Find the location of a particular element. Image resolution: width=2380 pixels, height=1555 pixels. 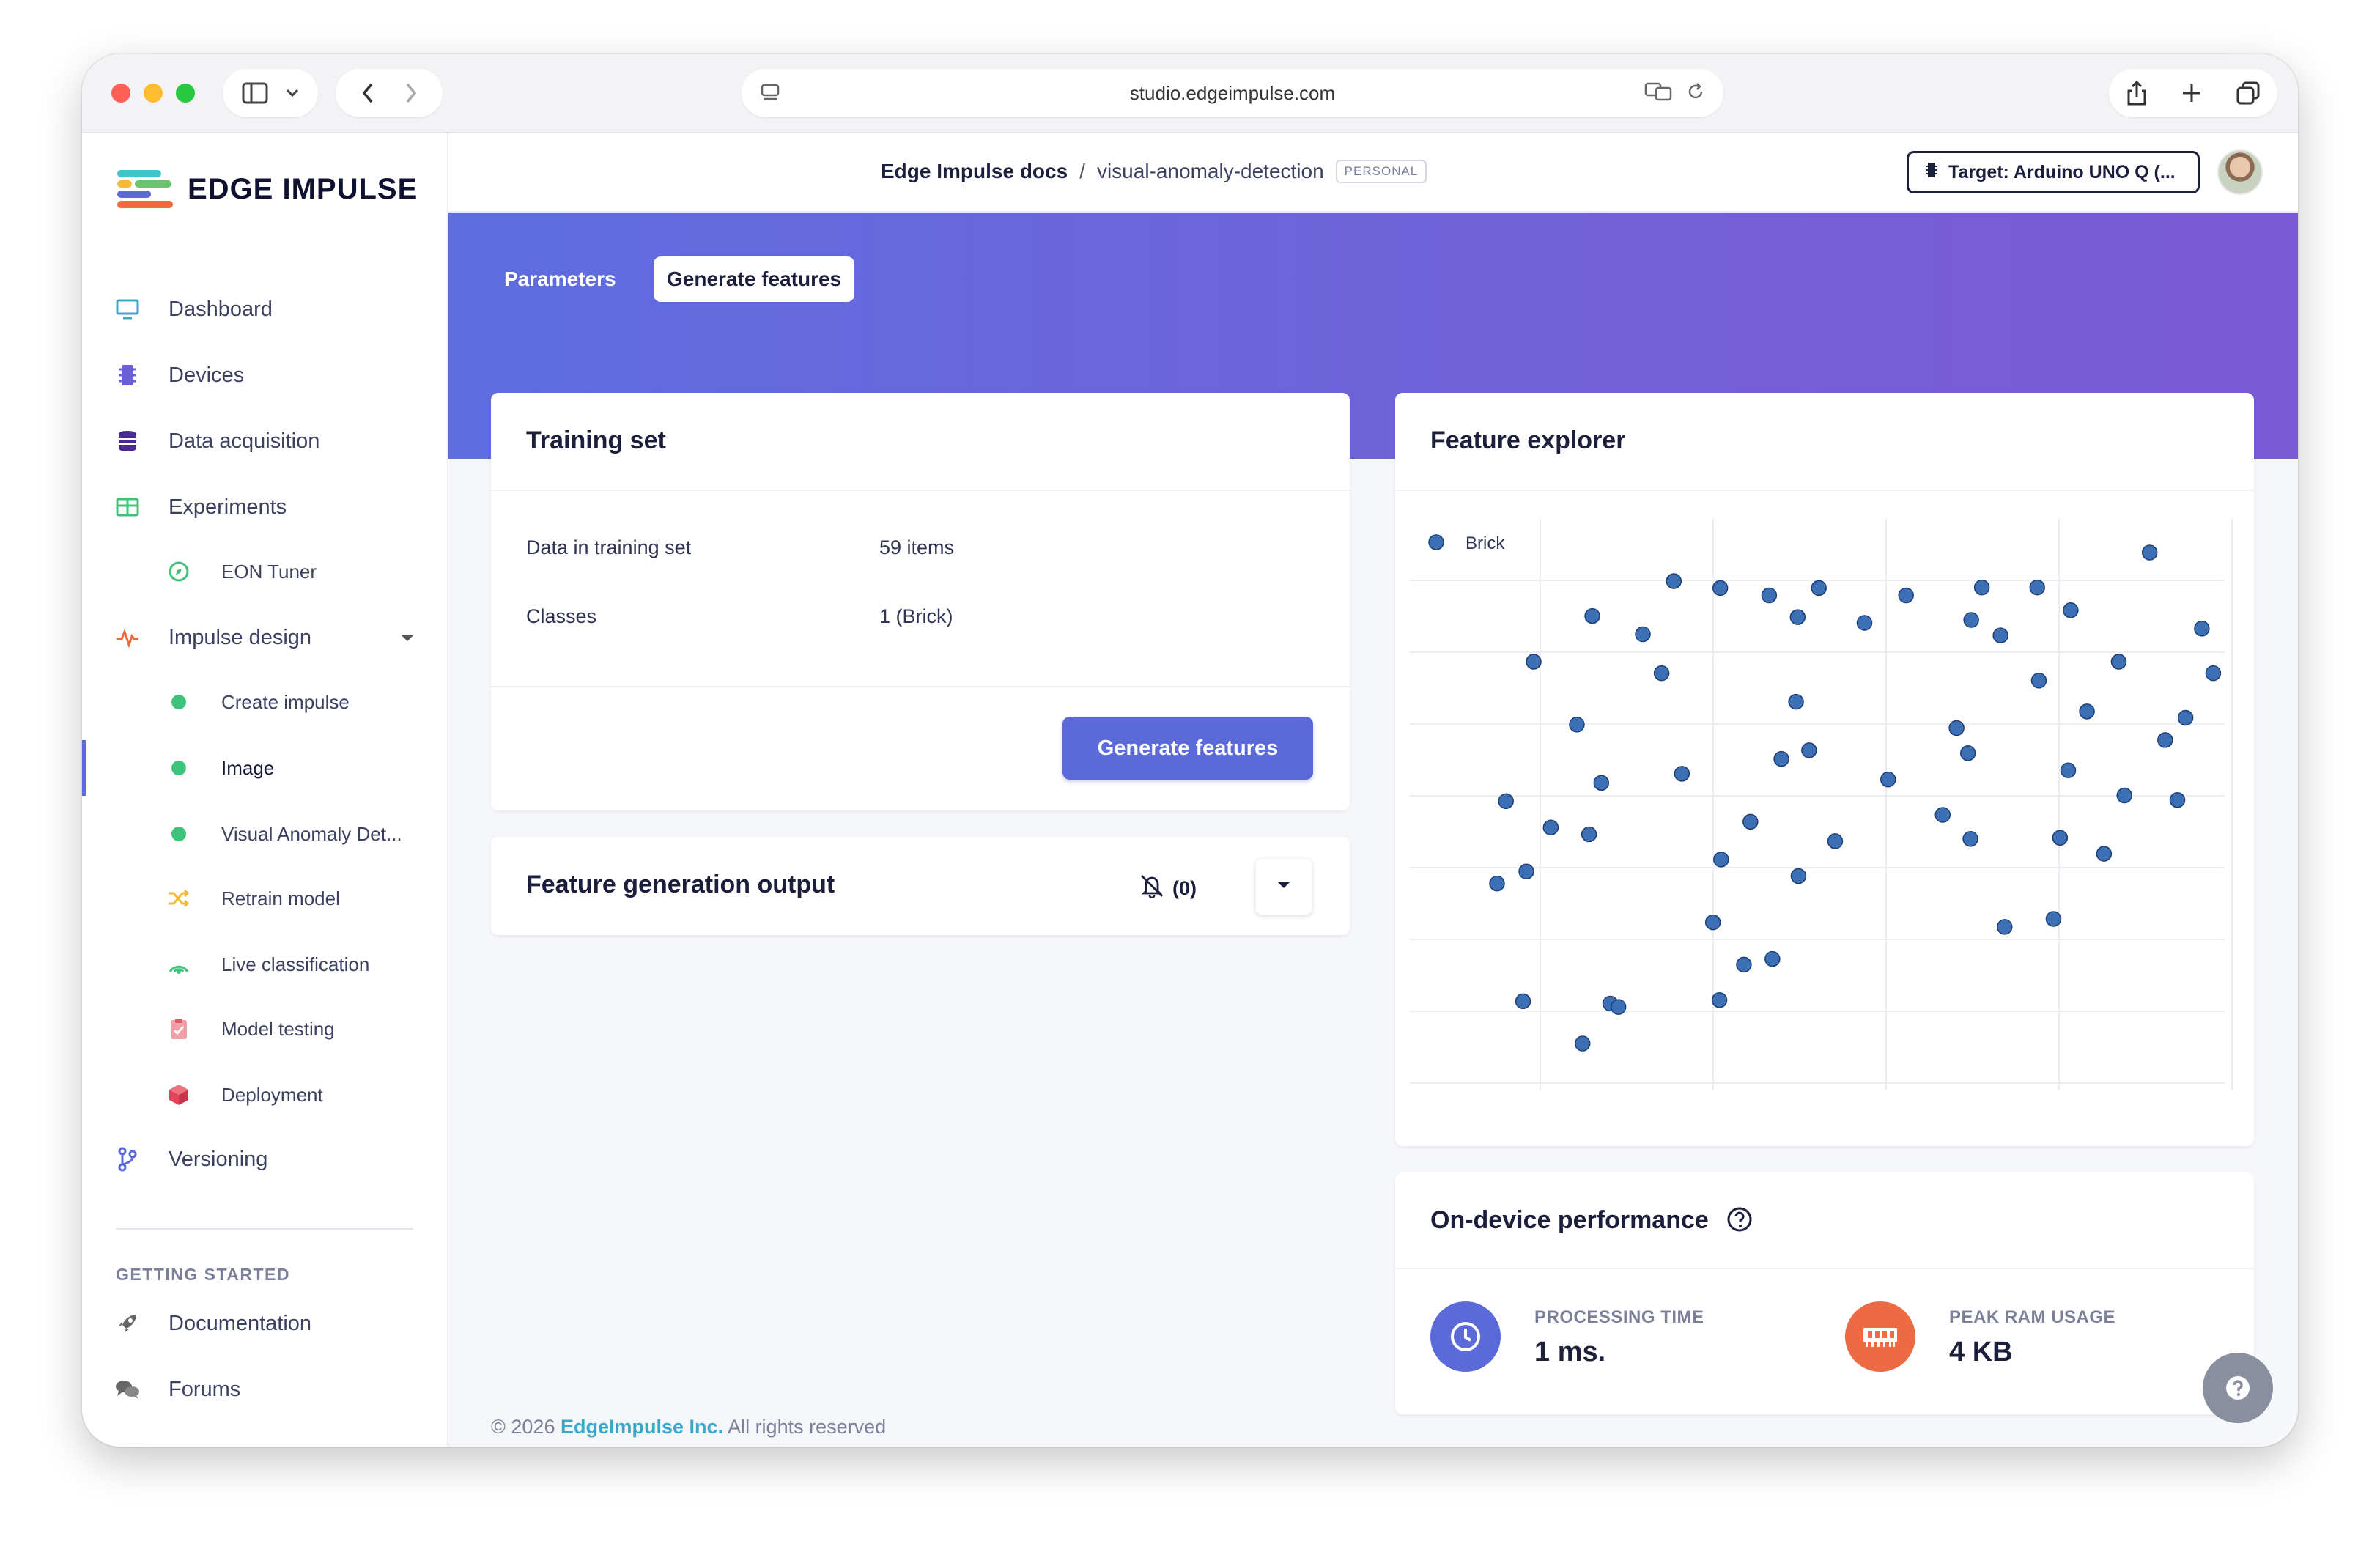

sidebar-item-data-acquisition: Data acquisition is located at coordinates (265, 441).